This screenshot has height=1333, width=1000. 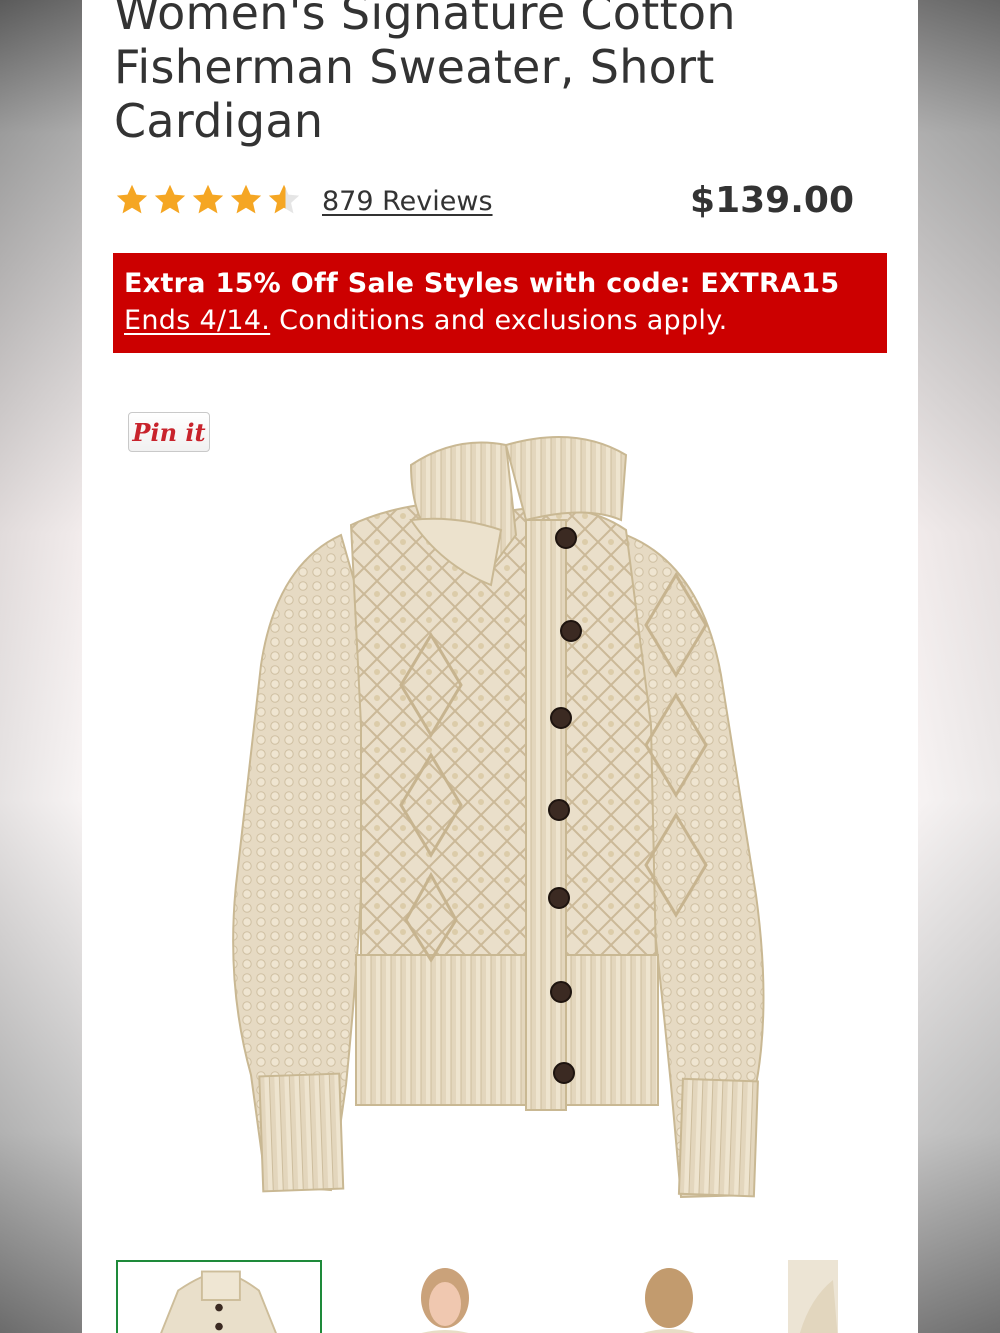 What do you see at coordinates (853, 1296) in the screenshot?
I see `thumbnail-detail` at bounding box center [853, 1296].